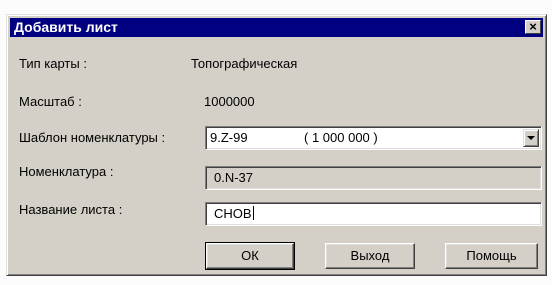 This screenshot has width=552, height=285. I want to click on template-code: 9.Z-99, so click(229, 137).